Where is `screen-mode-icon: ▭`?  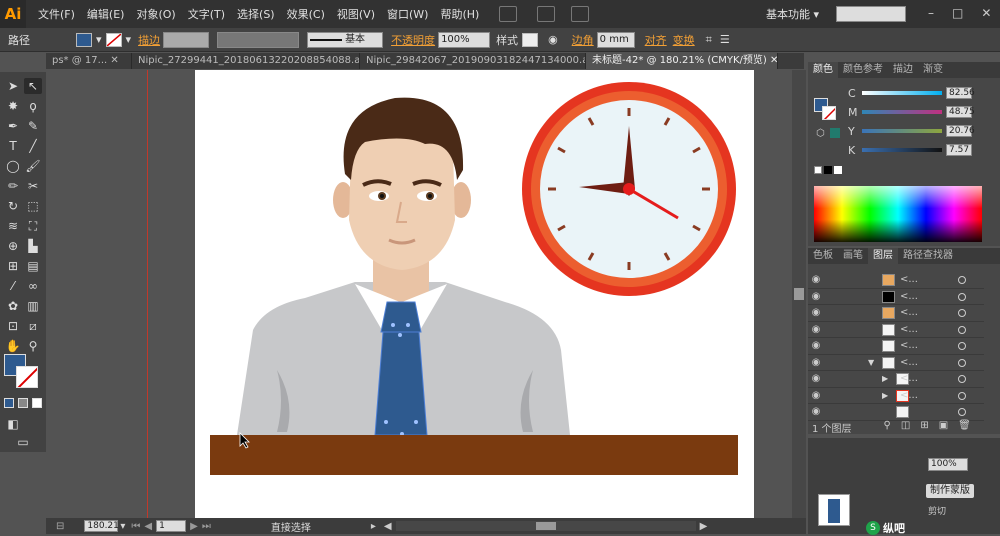
screen-mode-icon: ▭ is located at coordinates (23, 442).